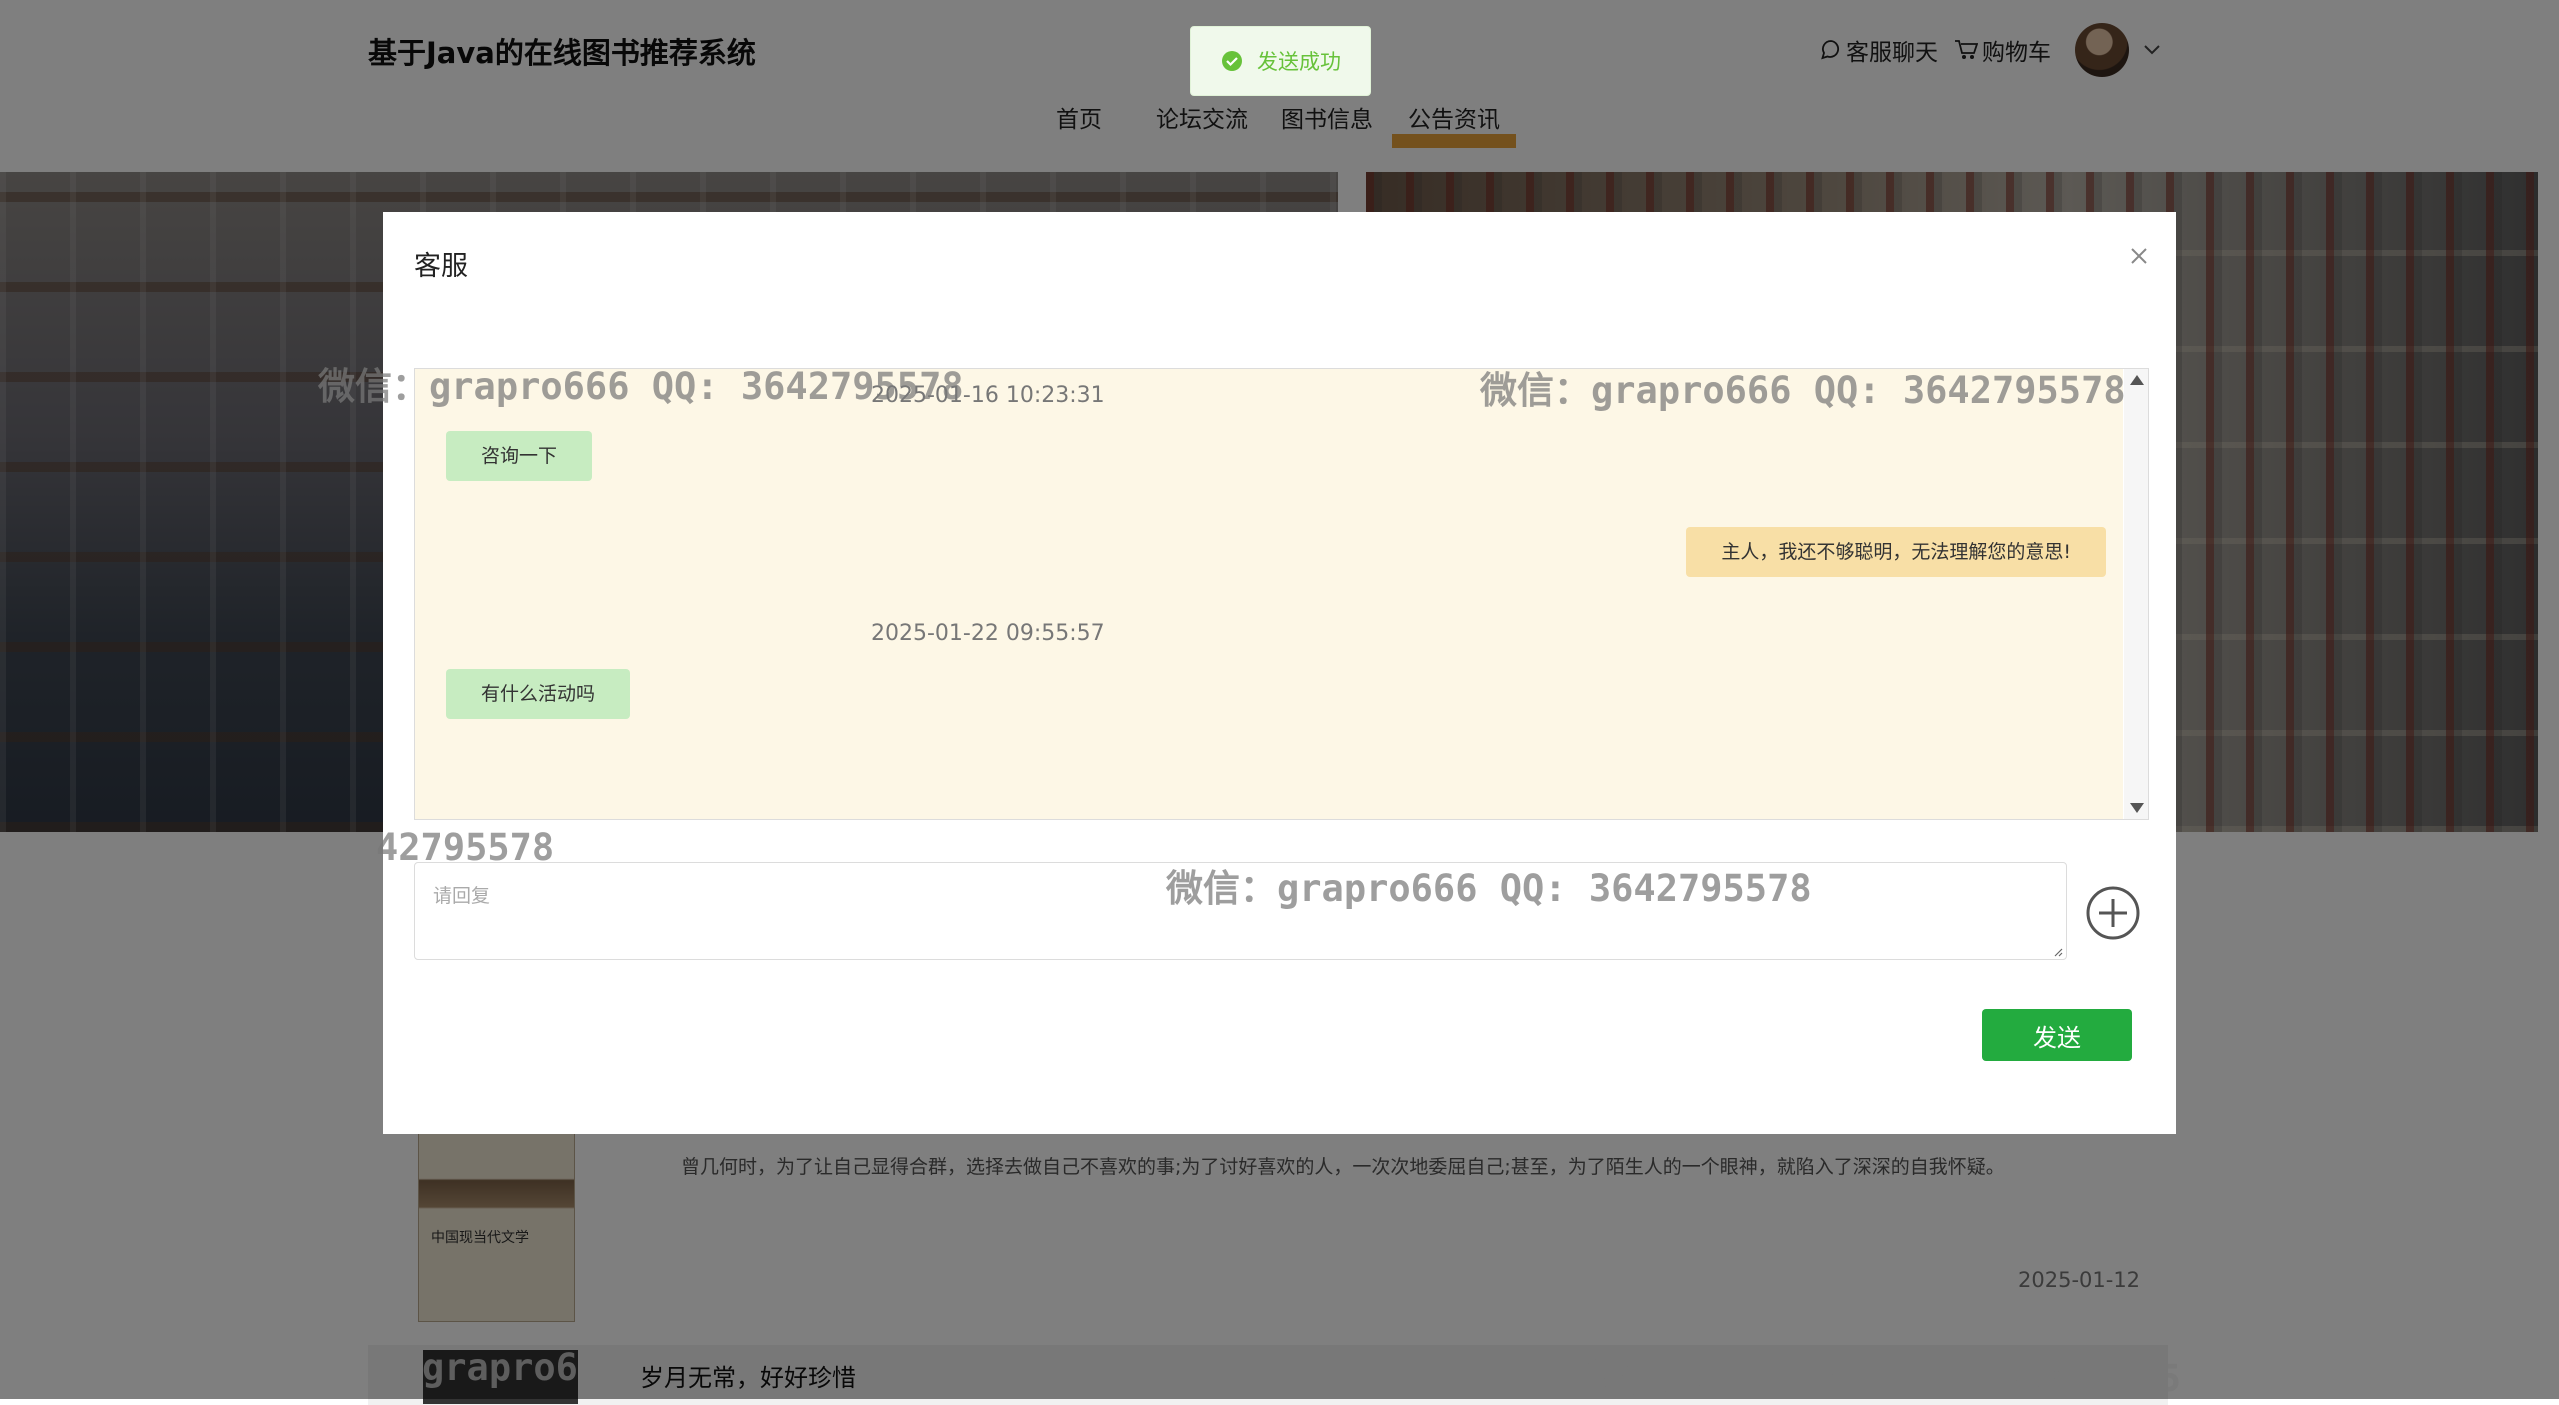 This screenshot has height=1405, width=2559. Describe the element at coordinates (2058, 952) in the screenshot. I see `resize-grip-icon` at that location.